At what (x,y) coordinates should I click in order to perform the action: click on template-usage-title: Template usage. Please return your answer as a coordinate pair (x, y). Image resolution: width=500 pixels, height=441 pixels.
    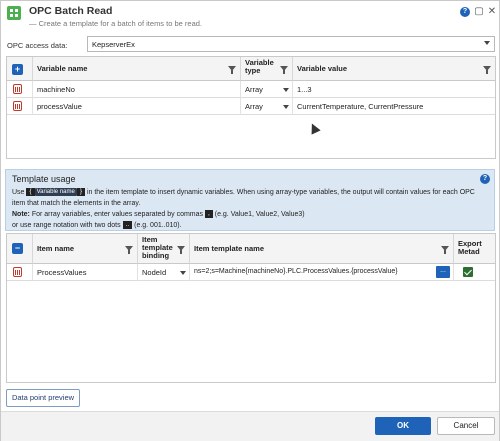
    Looking at the image, I should click on (44, 179).